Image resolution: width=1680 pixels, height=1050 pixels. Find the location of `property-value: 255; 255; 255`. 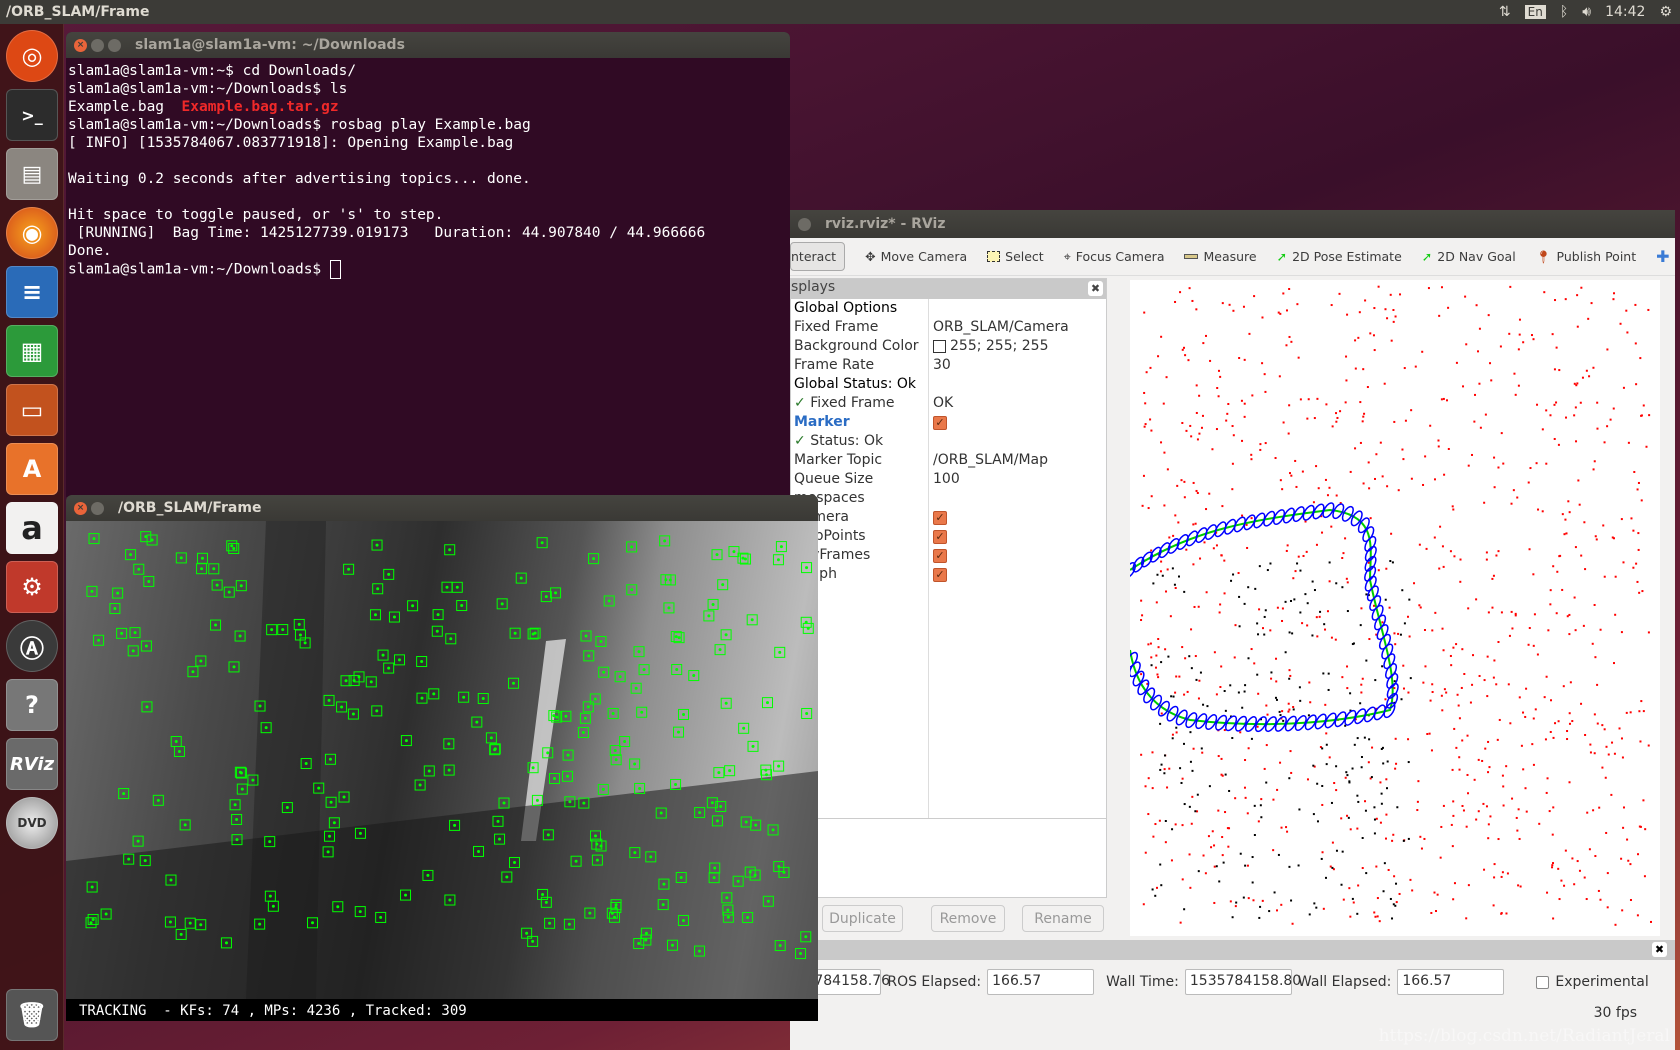

property-value: 255; 255; 255 is located at coordinates (989, 346).